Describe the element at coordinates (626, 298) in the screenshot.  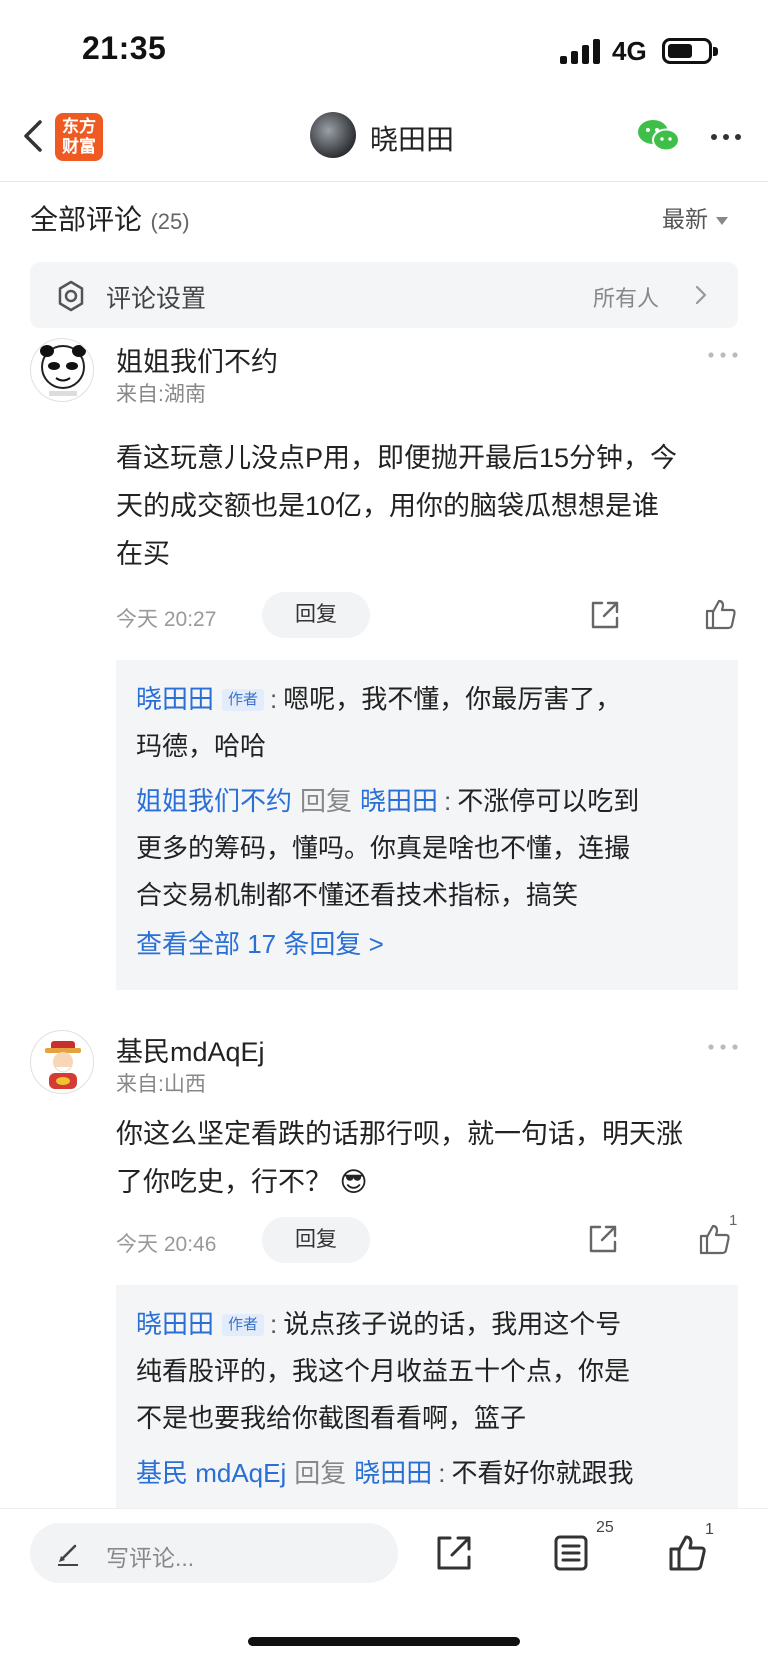
I see `settings-value: 所有人` at that location.